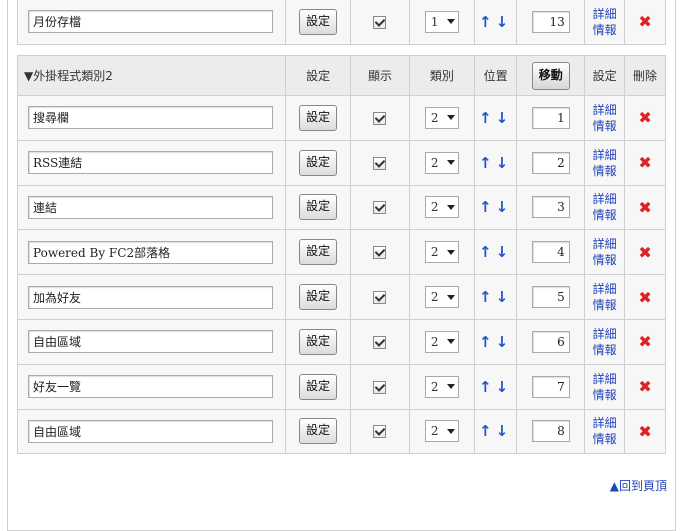 The width and height of the screenshot is (683, 531). I want to click on back-to-top-link: ▲回到頁頂, so click(638, 485).